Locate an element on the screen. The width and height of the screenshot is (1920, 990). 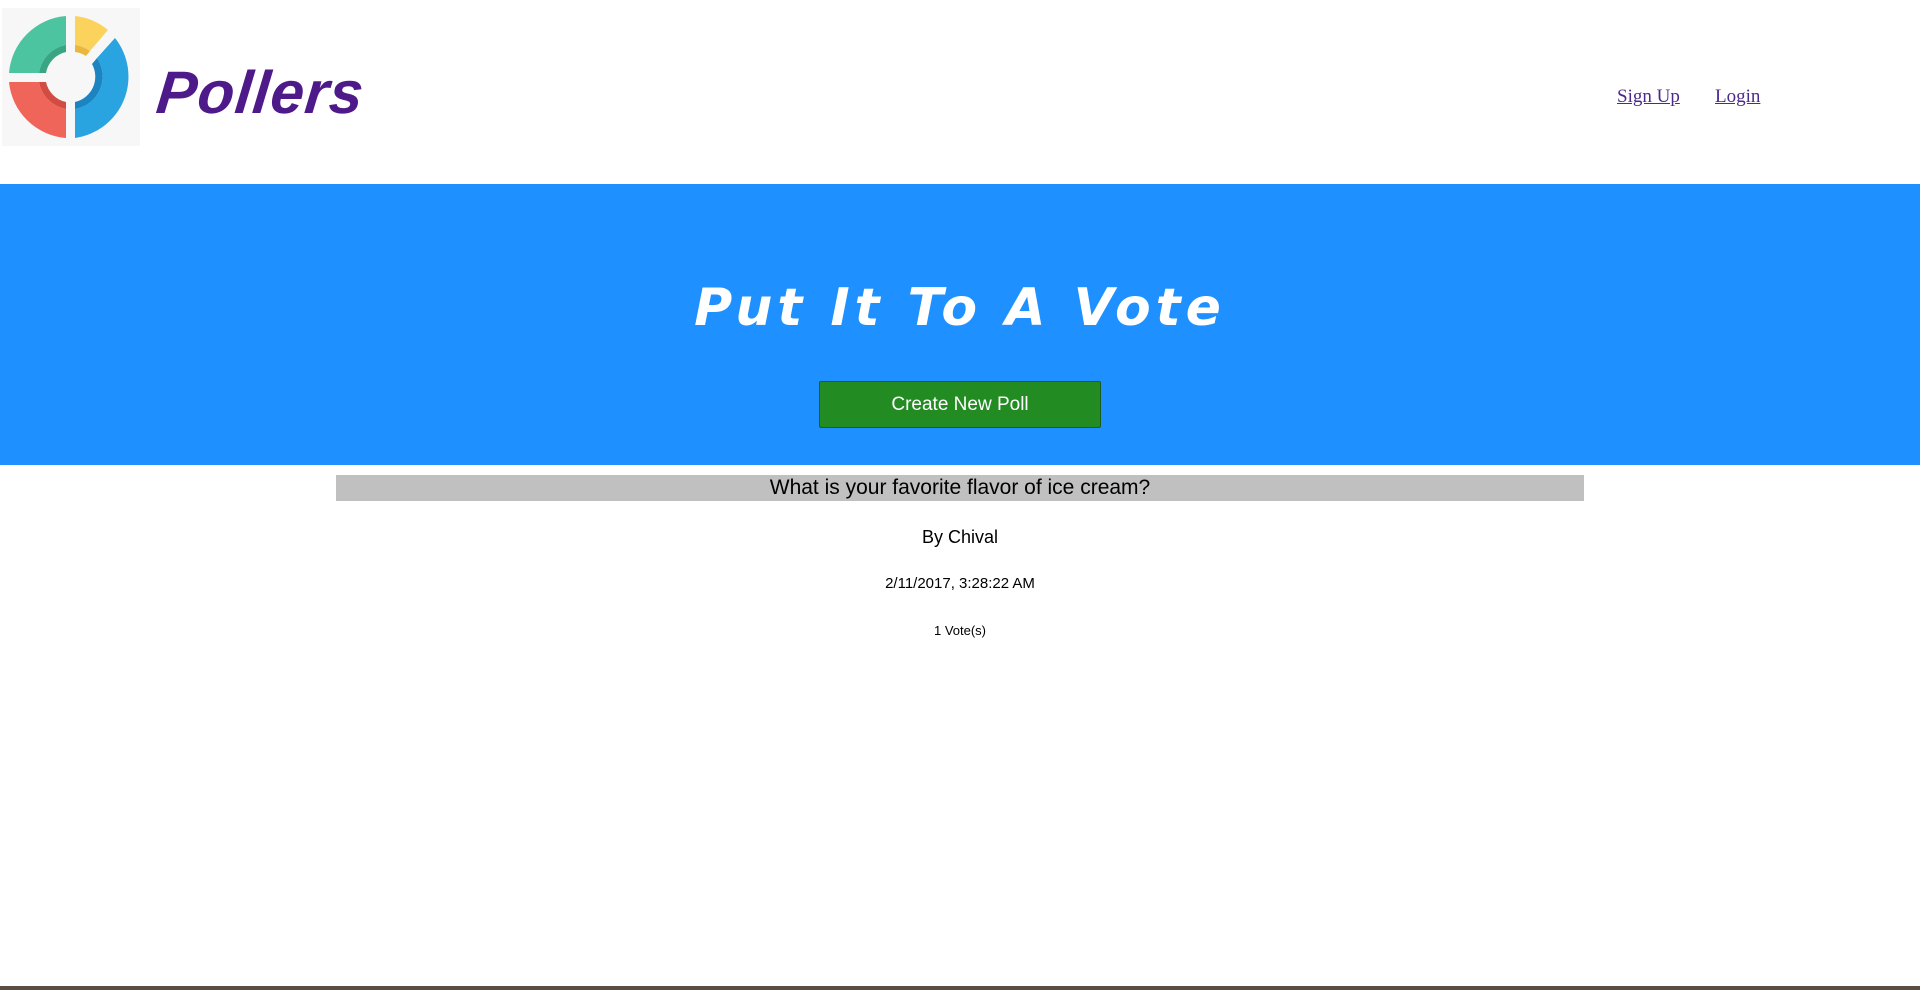
nav-signup: Sign Up is located at coordinates (1648, 97).